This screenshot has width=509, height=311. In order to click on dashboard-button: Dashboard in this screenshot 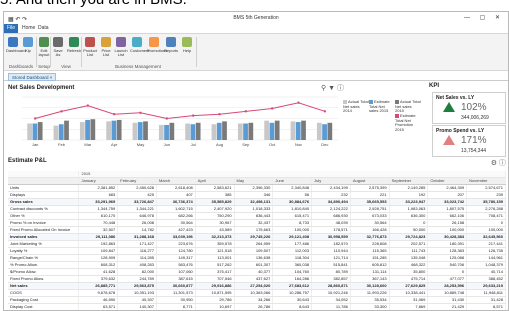, I will do `click(16, 45)`.